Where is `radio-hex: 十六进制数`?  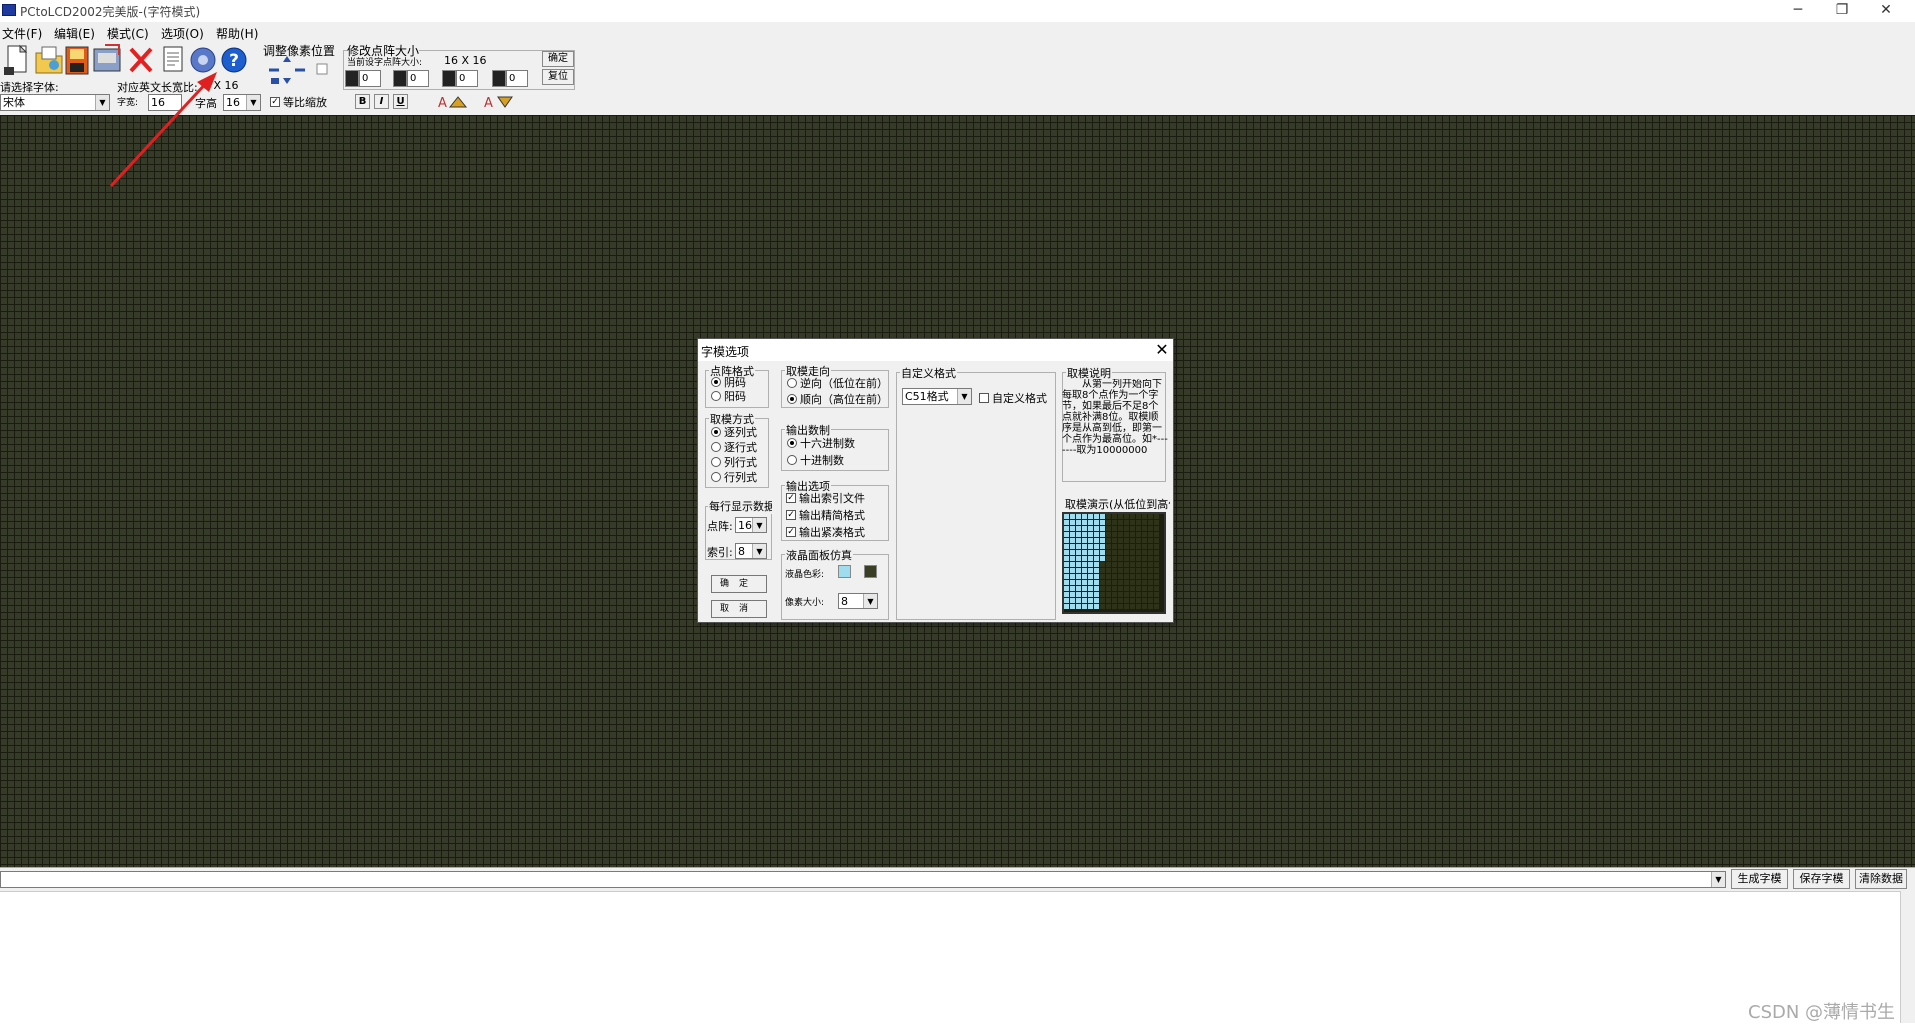
radio-hex: 十六进制数 is located at coordinates (821, 443).